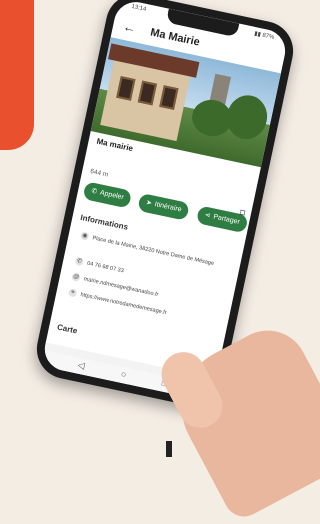  I want to click on call-button: ✆Appeler, so click(107, 195).